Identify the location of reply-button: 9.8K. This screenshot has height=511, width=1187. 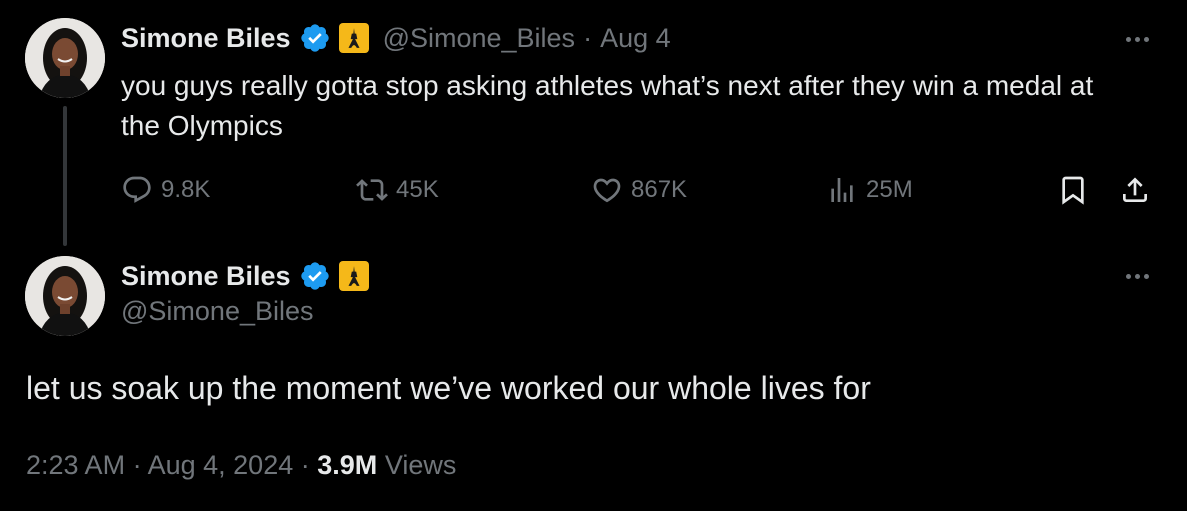
(165, 190).